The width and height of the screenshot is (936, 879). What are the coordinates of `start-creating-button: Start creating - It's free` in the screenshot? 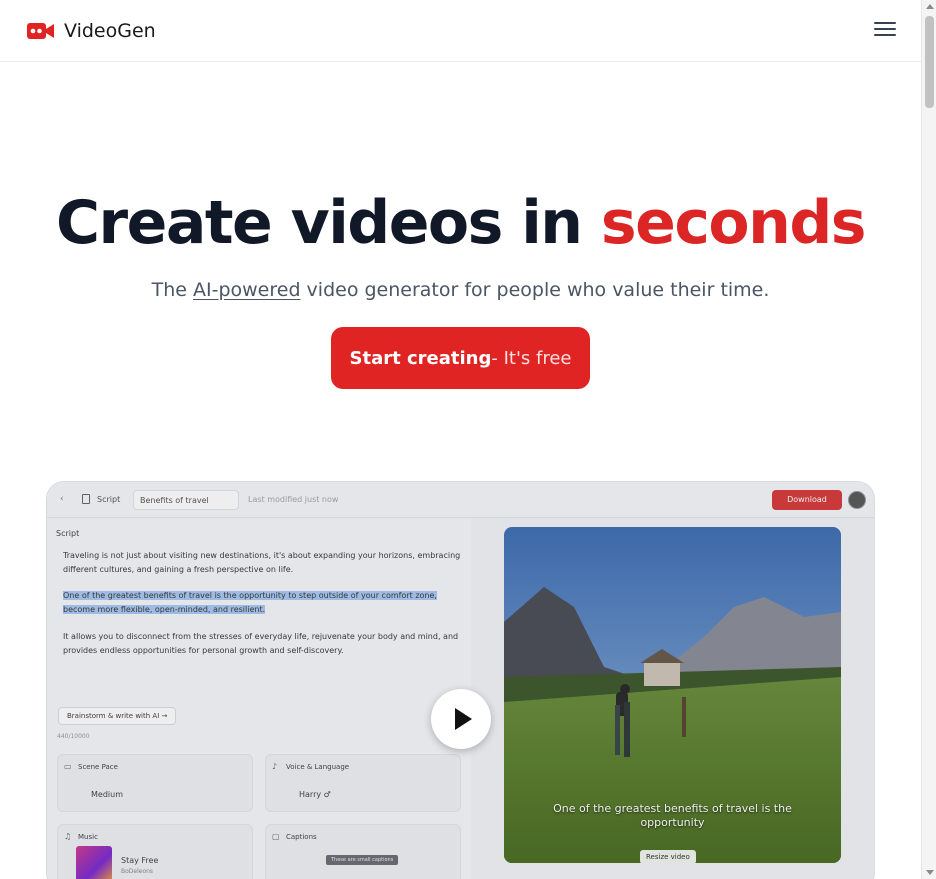 It's located at (460, 358).